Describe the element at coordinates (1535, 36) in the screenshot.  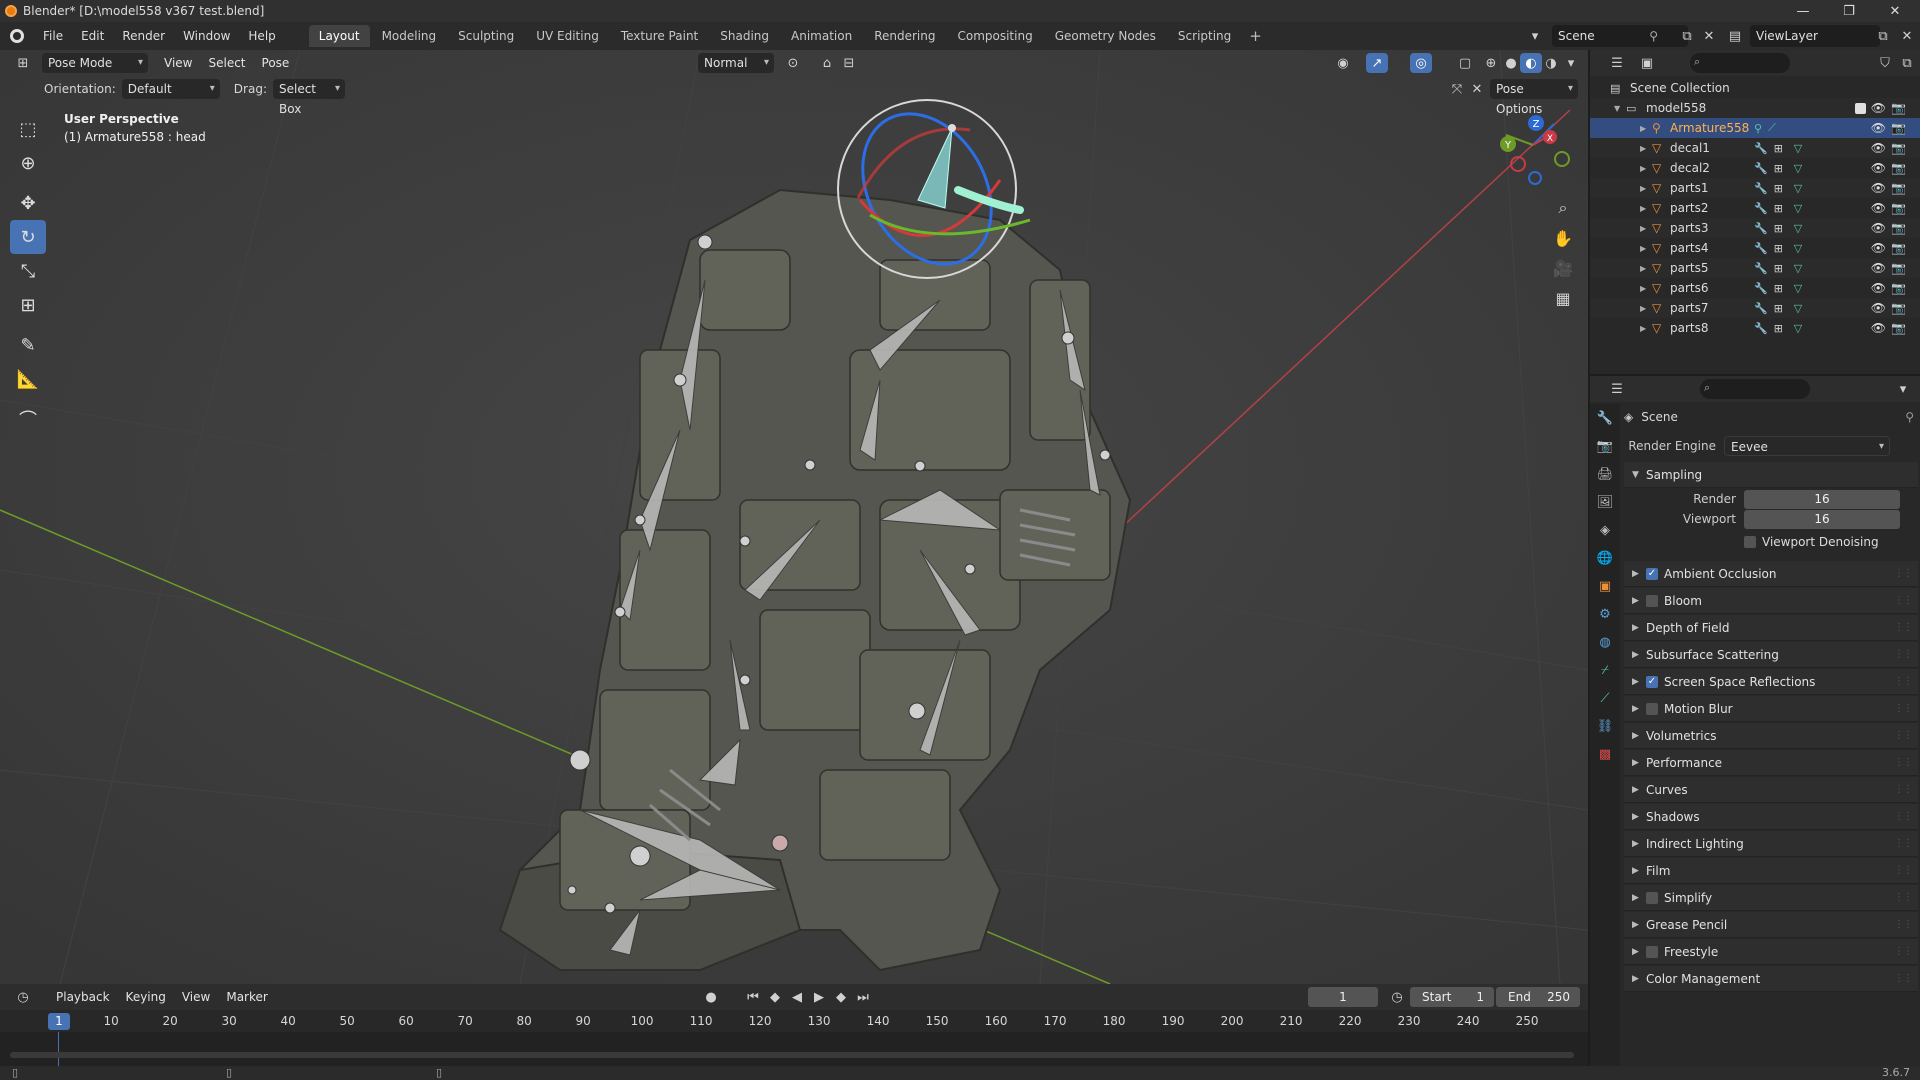
I see `scene-icon: ▾` at that location.